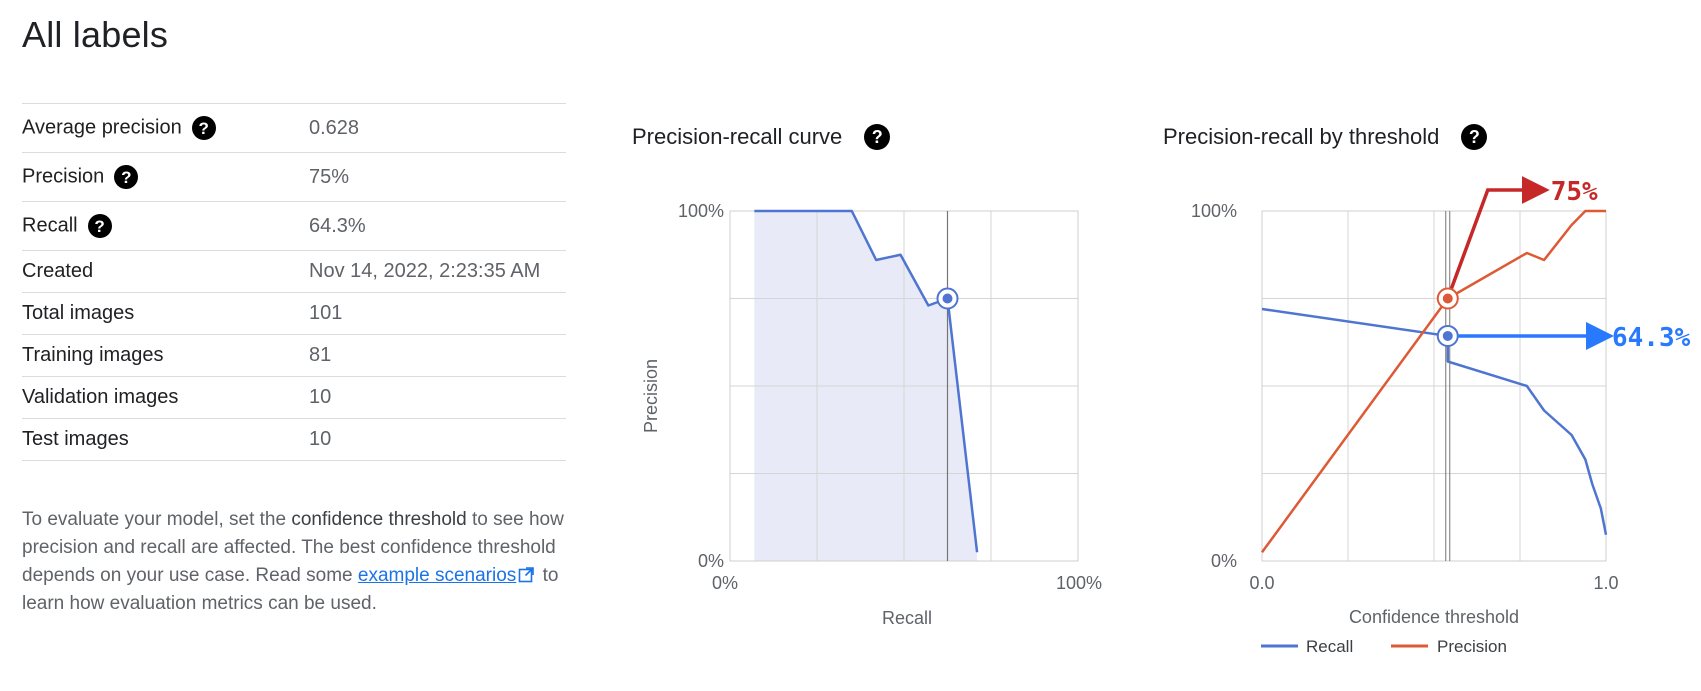 The image size is (1701, 691). I want to click on x-tick-label: 0%, so click(725, 583).